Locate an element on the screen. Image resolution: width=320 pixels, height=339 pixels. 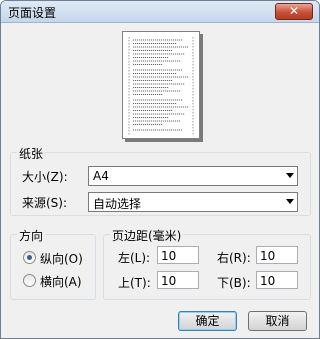
bottom-margin-input: 10 is located at coordinates (277, 280).